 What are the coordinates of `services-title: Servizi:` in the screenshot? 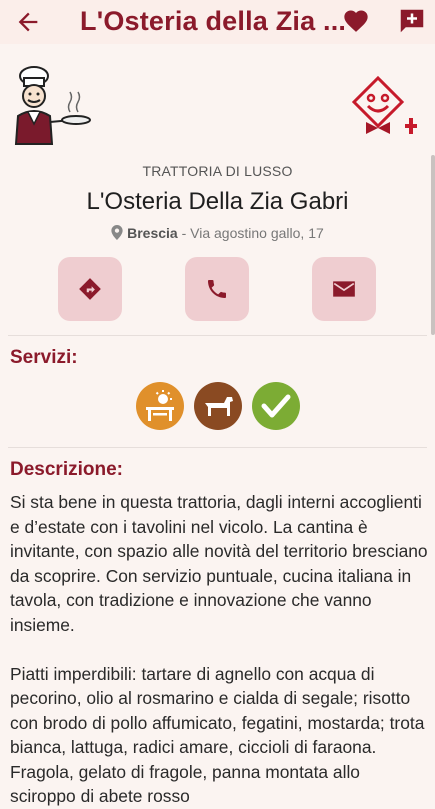 It's located at (44, 357).